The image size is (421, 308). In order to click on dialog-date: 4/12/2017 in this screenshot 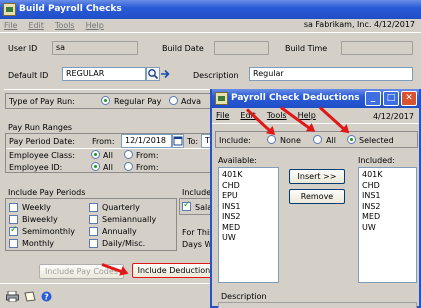, I will do `click(393, 116)`.